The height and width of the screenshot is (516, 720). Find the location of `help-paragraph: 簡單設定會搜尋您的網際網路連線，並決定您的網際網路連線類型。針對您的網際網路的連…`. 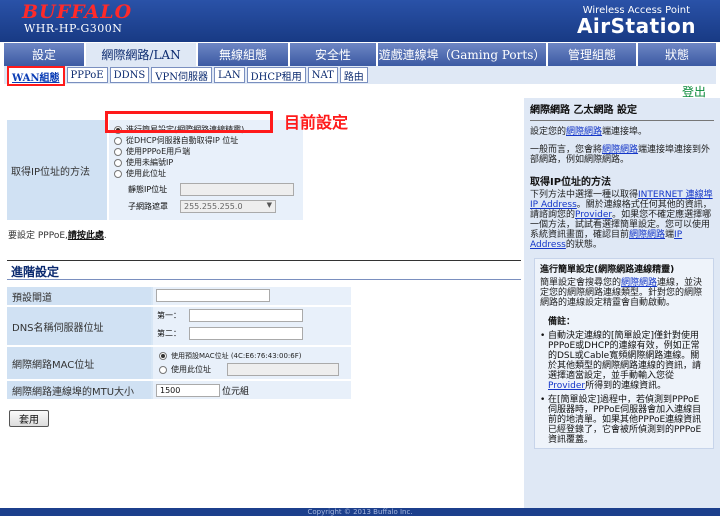

help-paragraph: 簡單設定會搜尋您的網際網路連線，並決定您的網際網路連線類型。針對您的網際網路的連… is located at coordinates (621, 293).